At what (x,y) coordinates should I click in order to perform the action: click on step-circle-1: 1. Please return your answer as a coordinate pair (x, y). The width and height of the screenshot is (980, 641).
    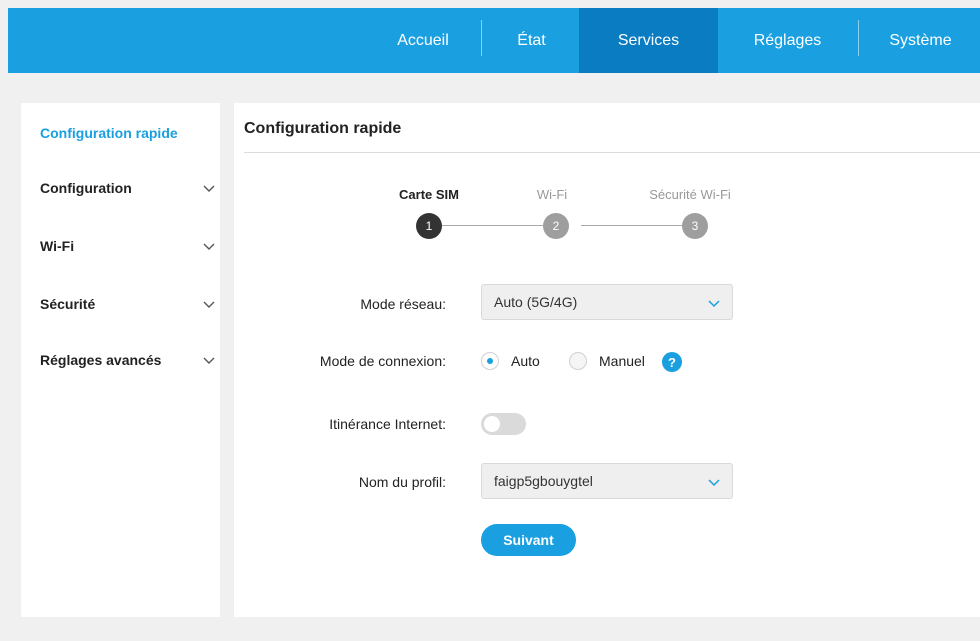
    Looking at the image, I should click on (429, 226).